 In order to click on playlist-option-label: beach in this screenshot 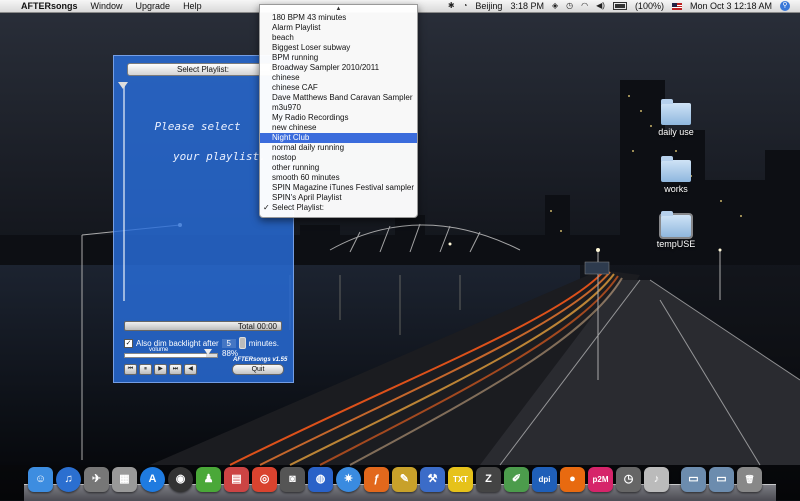, I will do `click(283, 37)`.